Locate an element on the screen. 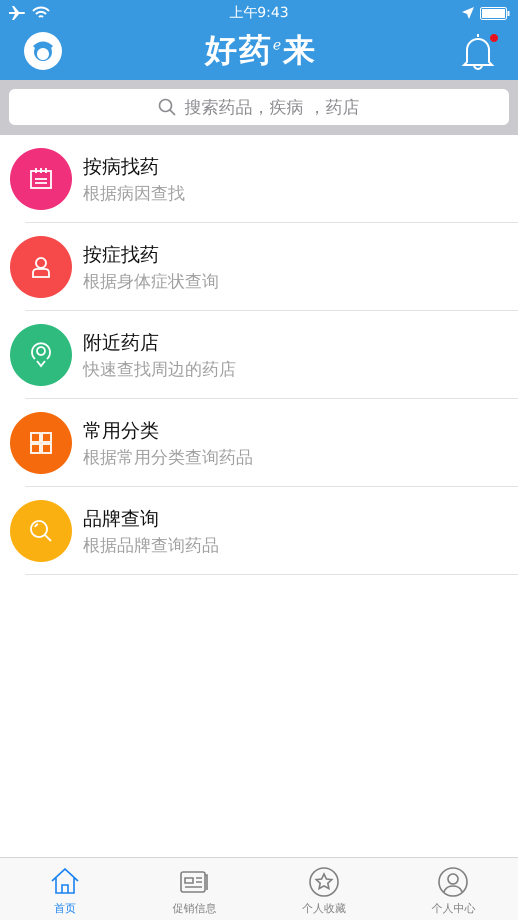 The image size is (518, 920). tab-item: 促销信息 is located at coordinates (194, 889).